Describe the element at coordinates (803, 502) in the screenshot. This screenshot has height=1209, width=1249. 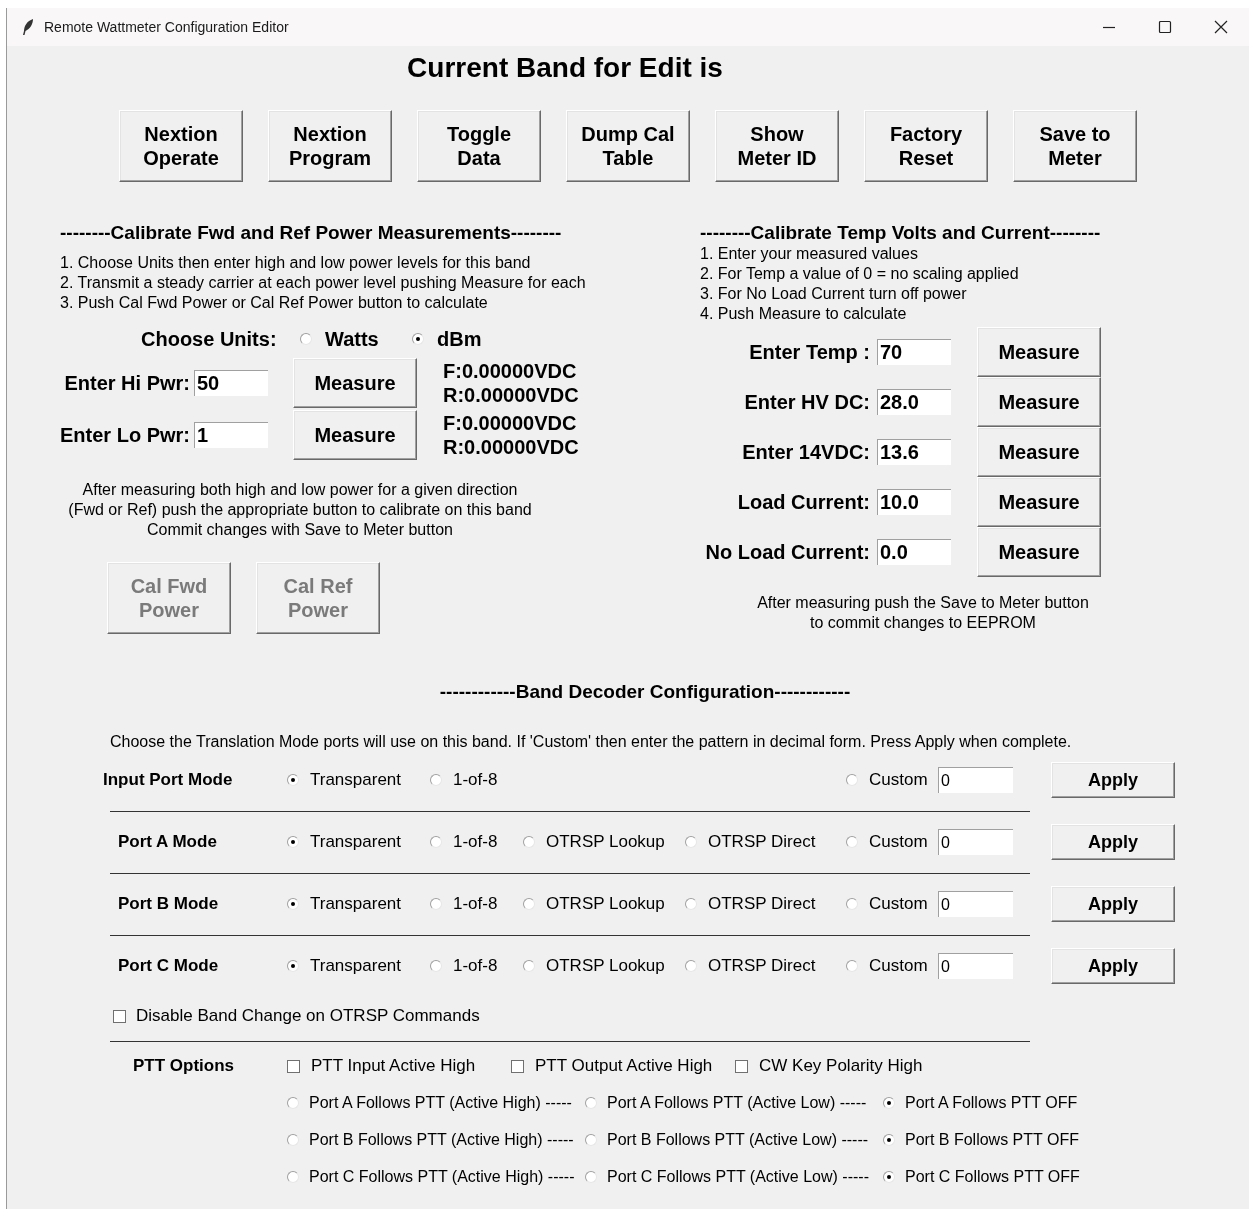
I see `field-label: Load Current:` at that location.